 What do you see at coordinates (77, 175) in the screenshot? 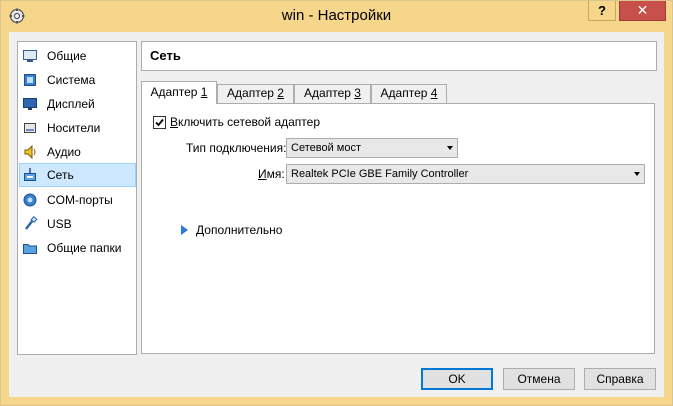
I see `sidebar-item-network: Сеть` at bounding box center [77, 175].